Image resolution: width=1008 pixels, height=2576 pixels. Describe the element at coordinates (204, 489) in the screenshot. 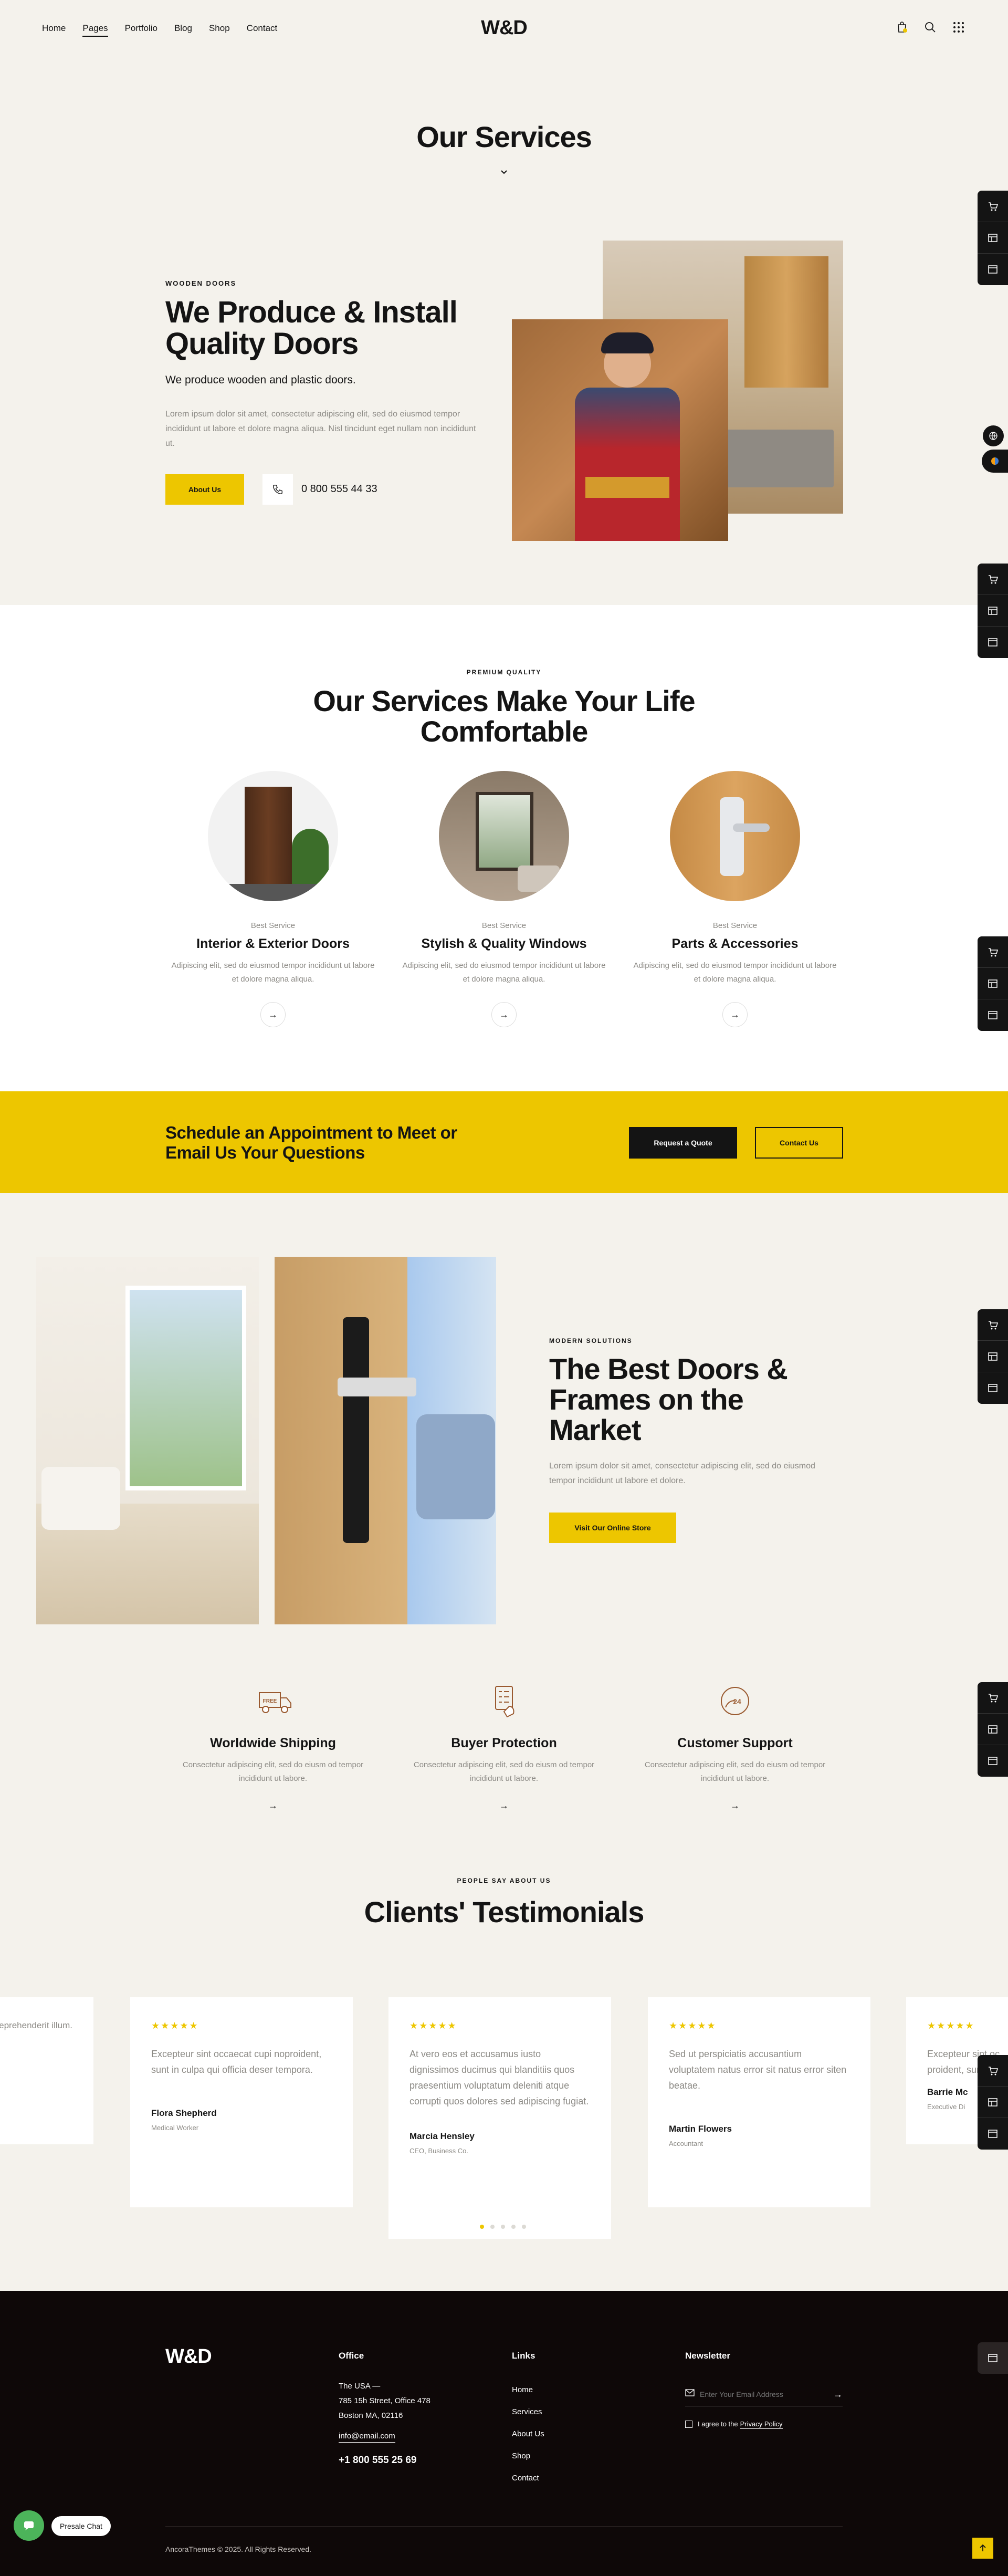

I see `about-us-button: About Us` at that location.